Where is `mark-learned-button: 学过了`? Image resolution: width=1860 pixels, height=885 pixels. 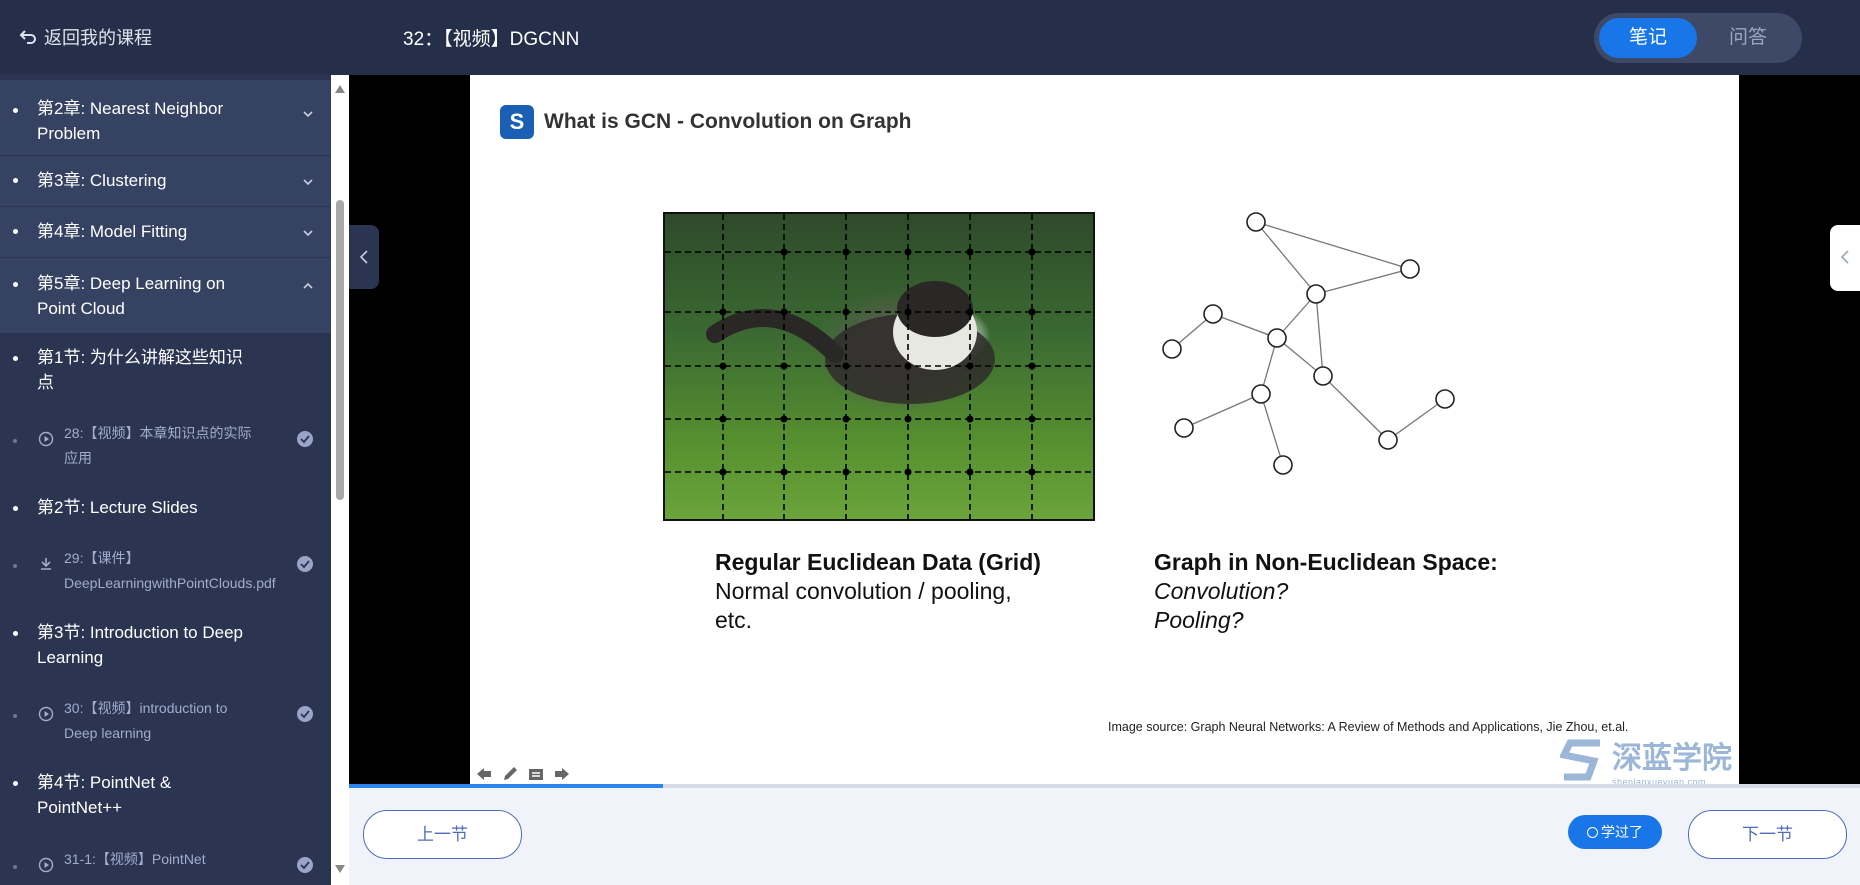
mark-learned-button: 学过了 is located at coordinates (1615, 832).